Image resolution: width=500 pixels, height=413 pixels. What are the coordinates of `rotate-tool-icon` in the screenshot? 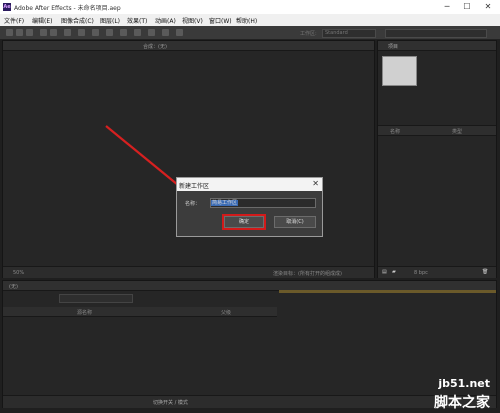 It's located at (43, 32).